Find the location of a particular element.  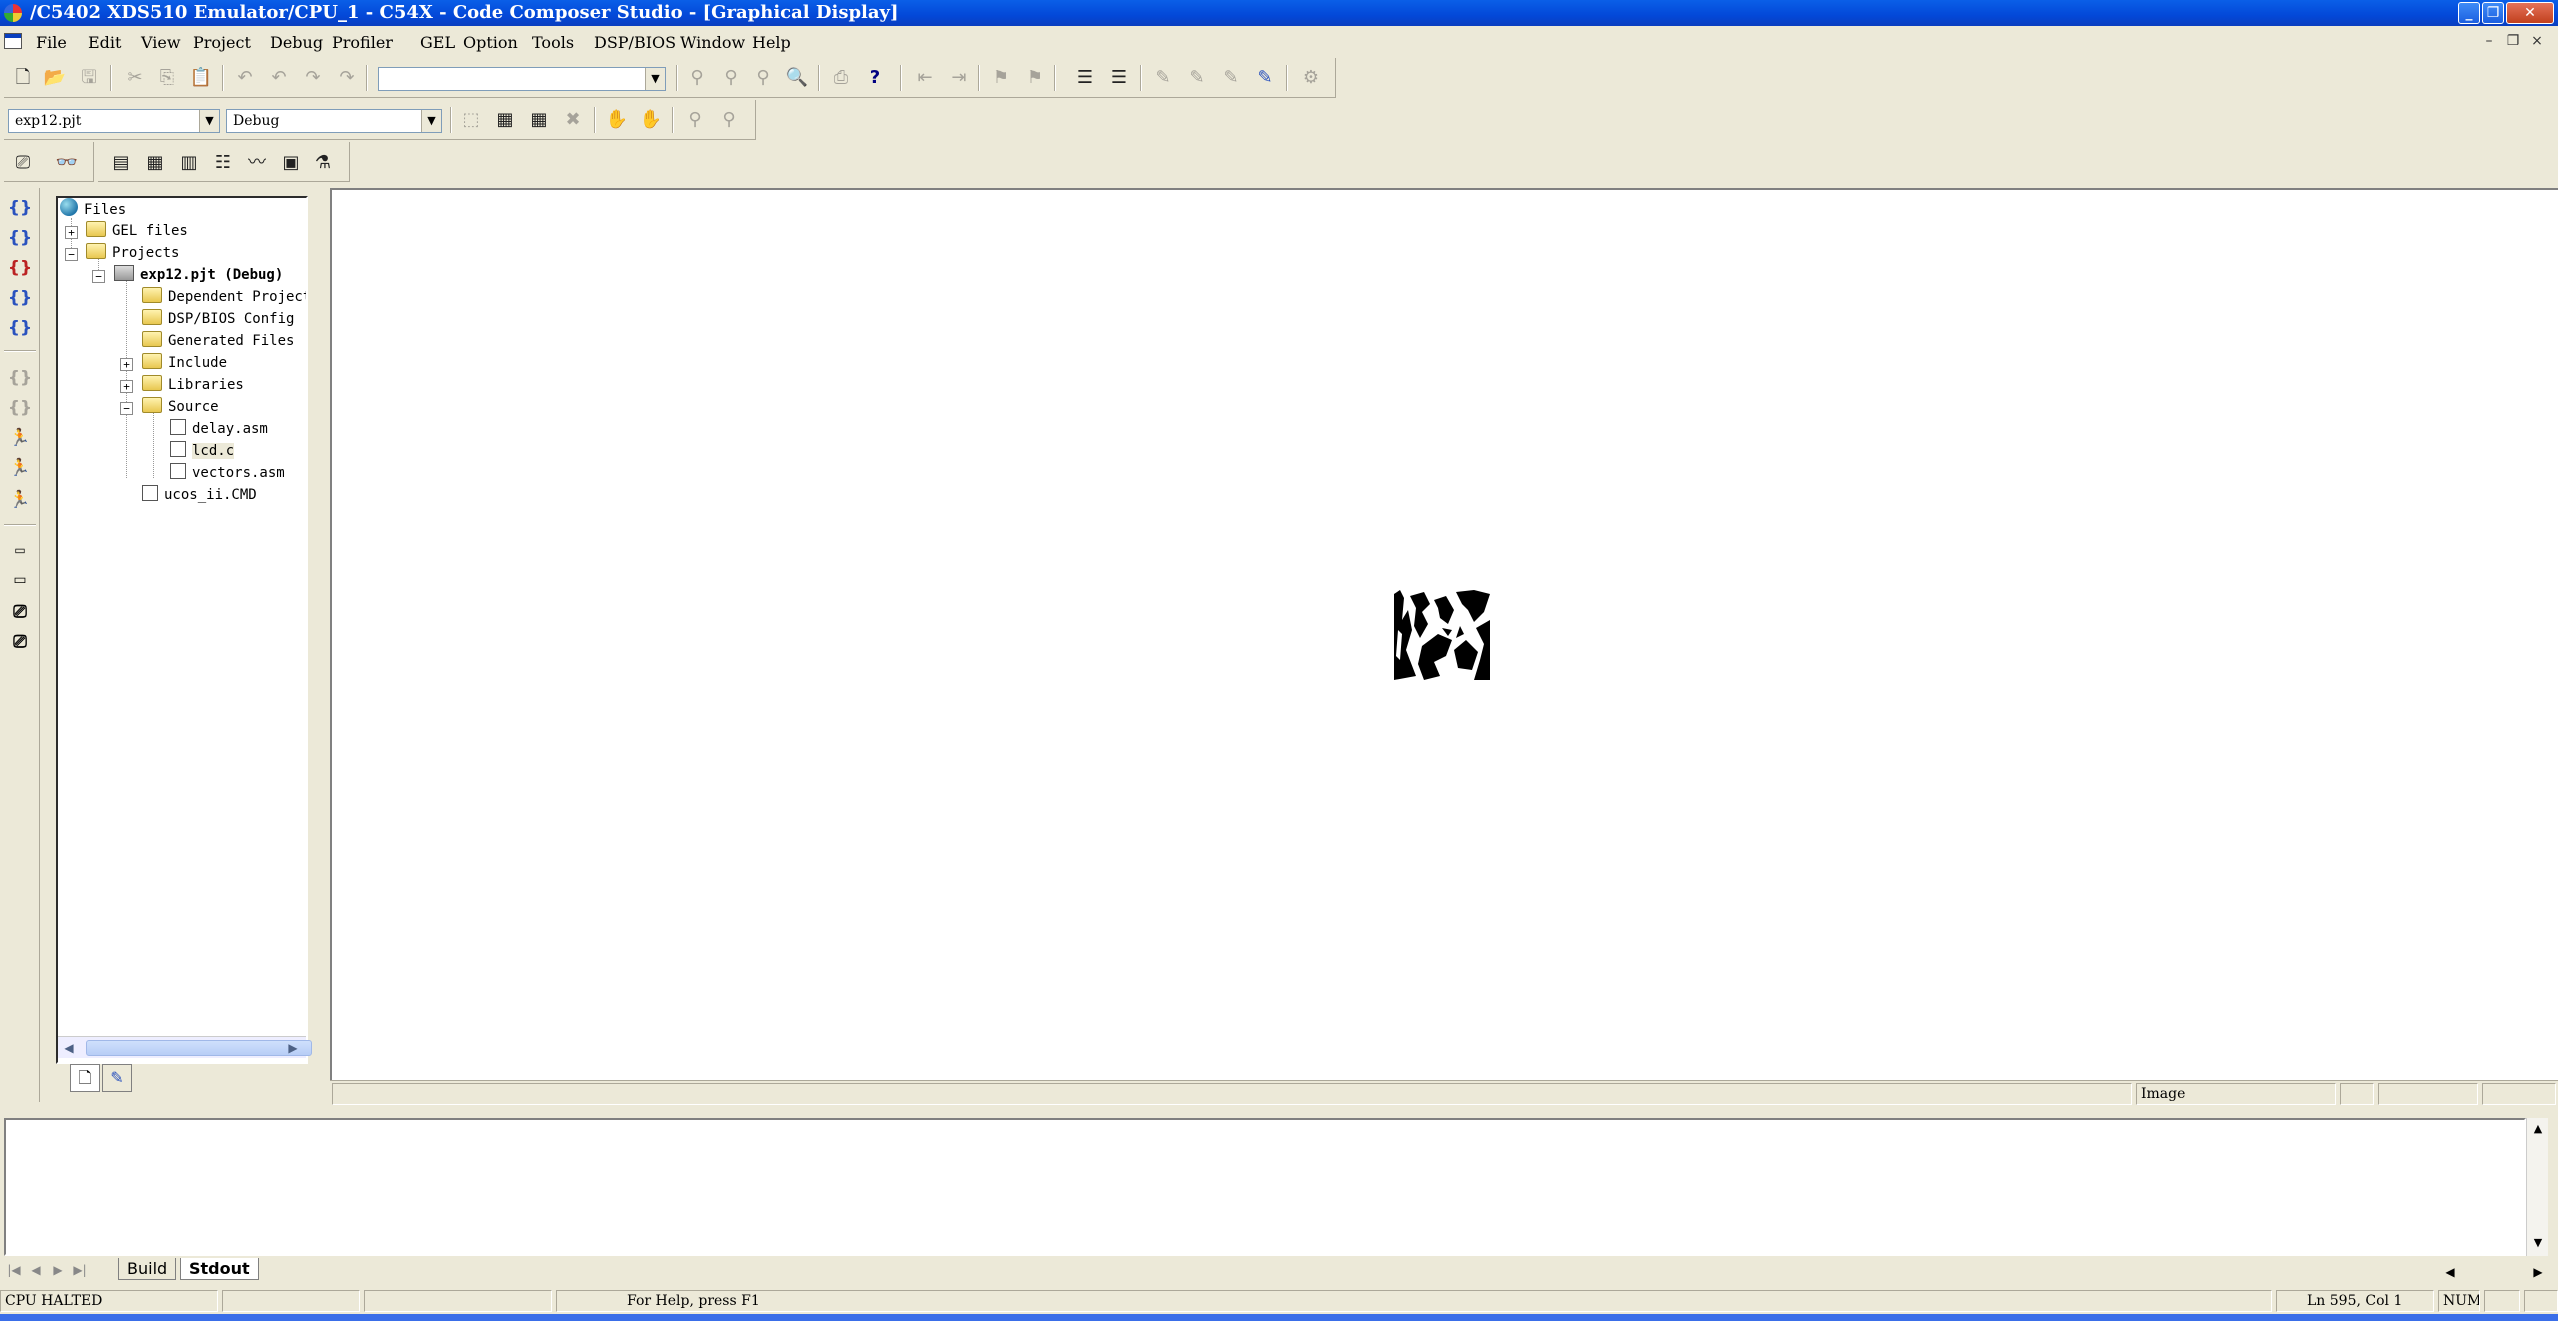

go-to-line-icon: ☰ is located at coordinates (1119, 78).